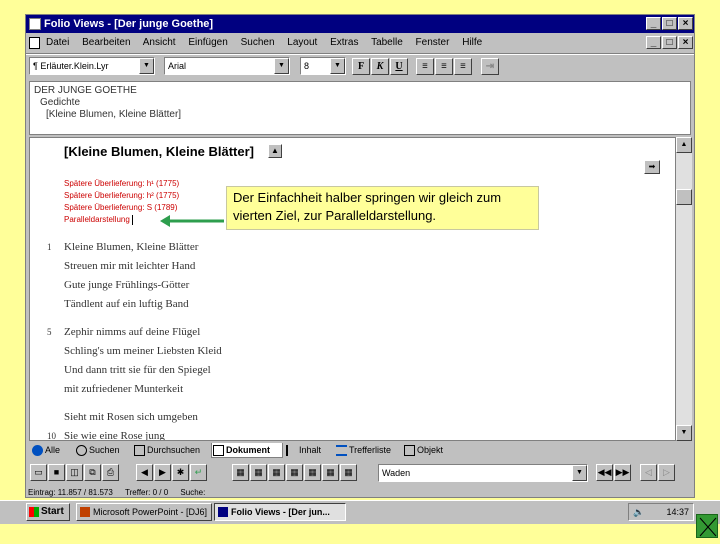 This screenshot has width=720, height=544. What do you see at coordinates (193, 492) in the screenshot?
I see `status-search: Suche:` at bounding box center [193, 492].